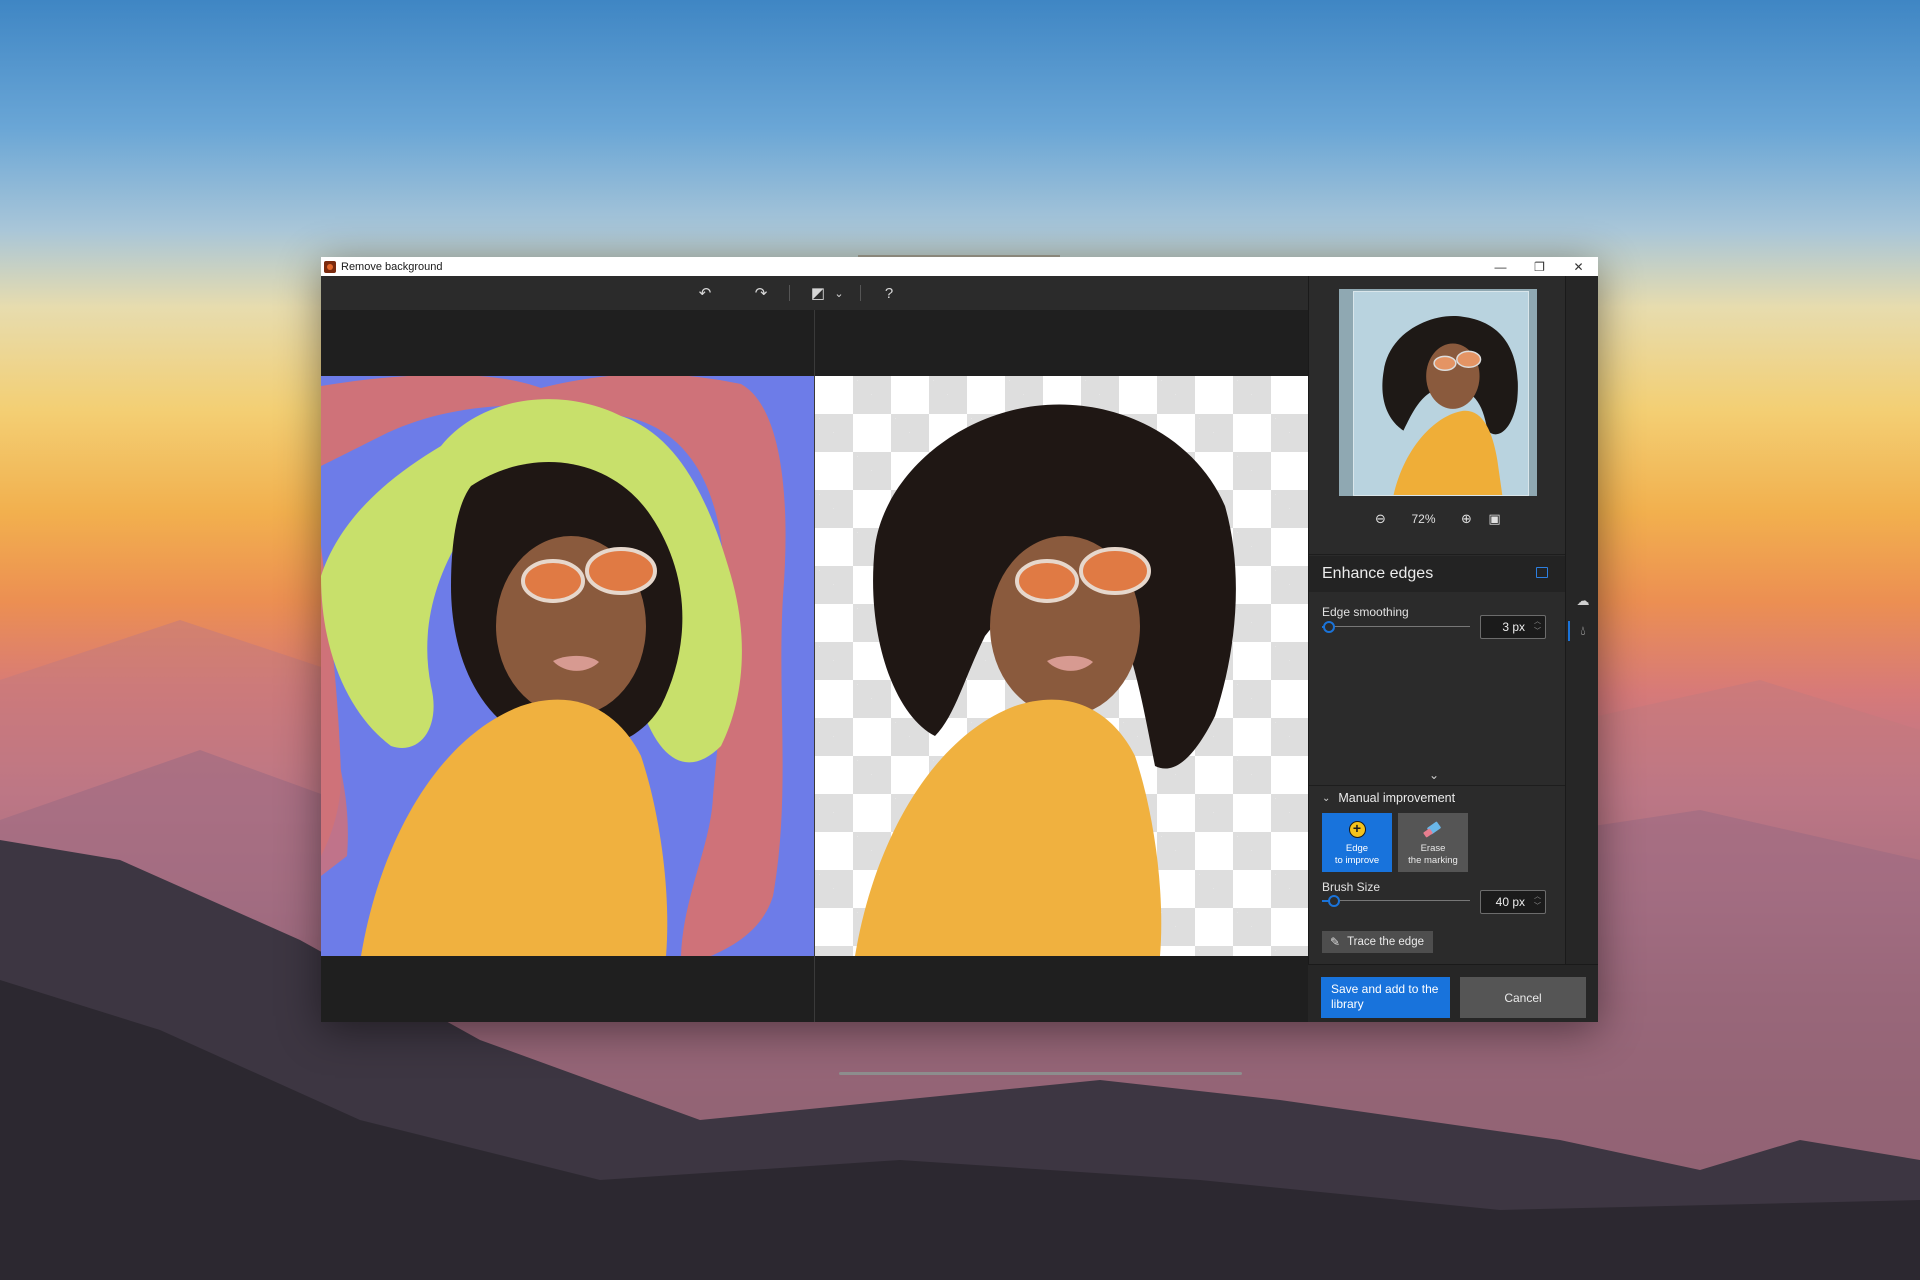 The image size is (1920, 1280). What do you see at coordinates (705, 293) in the screenshot?
I see `undo-icon: ↶` at bounding box center [705, 293].